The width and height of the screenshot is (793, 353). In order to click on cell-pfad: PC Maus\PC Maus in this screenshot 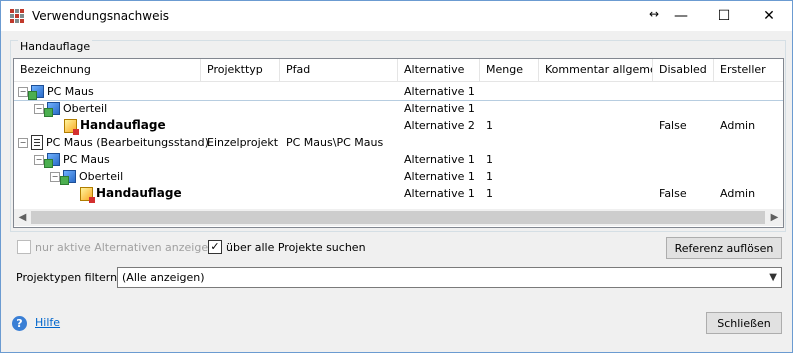, I will do `click(335, 142)`.